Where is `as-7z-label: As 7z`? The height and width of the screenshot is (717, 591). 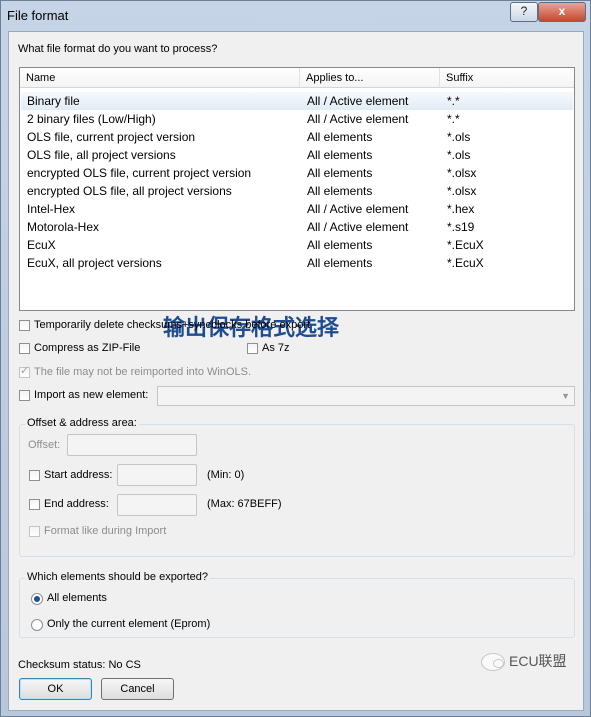
as-7z-label: As 7z is located at coordinates (276, 348).